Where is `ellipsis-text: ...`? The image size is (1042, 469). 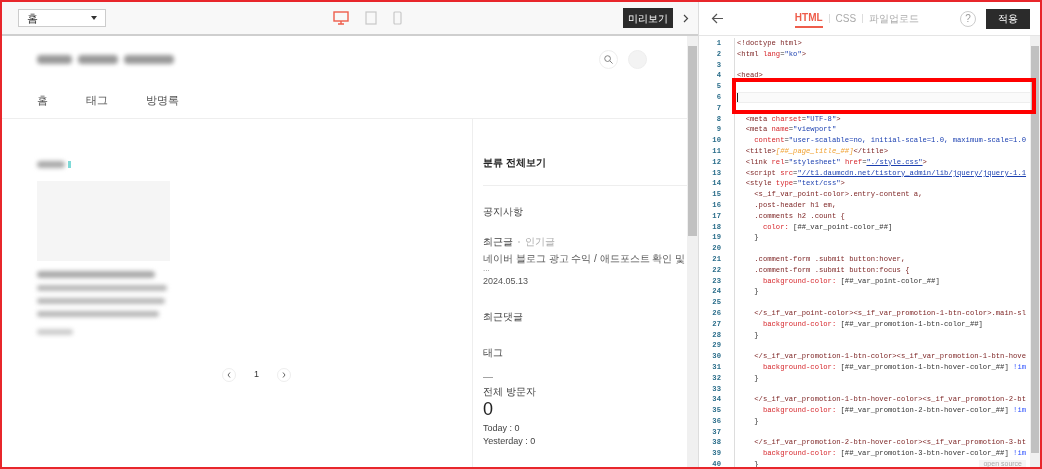 ellipsis-text: ... is located at coordinates (487, 269).